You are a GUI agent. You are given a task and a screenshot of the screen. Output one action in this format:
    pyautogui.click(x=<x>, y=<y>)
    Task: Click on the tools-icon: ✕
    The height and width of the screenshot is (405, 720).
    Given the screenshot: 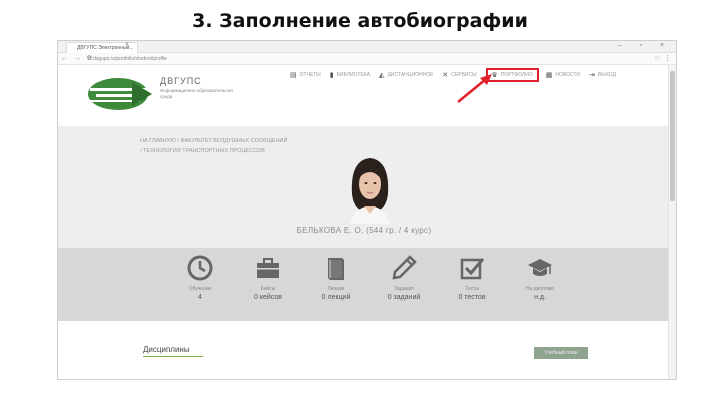 What is the action you would take?
    pyautogui.click(x=445, y=75)
    